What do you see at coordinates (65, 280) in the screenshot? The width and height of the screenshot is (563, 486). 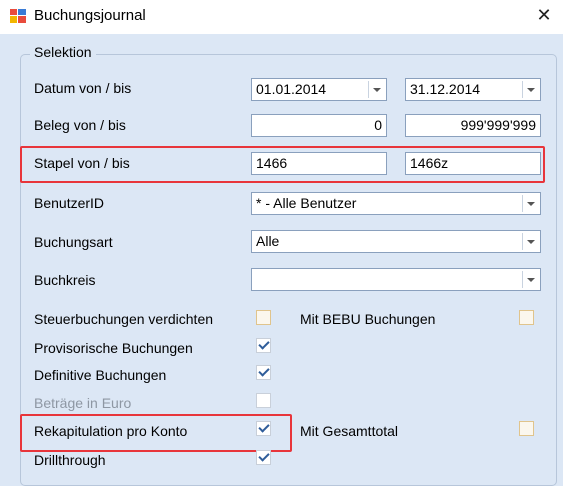 I see `buchkreis-label: Buchkreis` at bounding box center [65, 280].